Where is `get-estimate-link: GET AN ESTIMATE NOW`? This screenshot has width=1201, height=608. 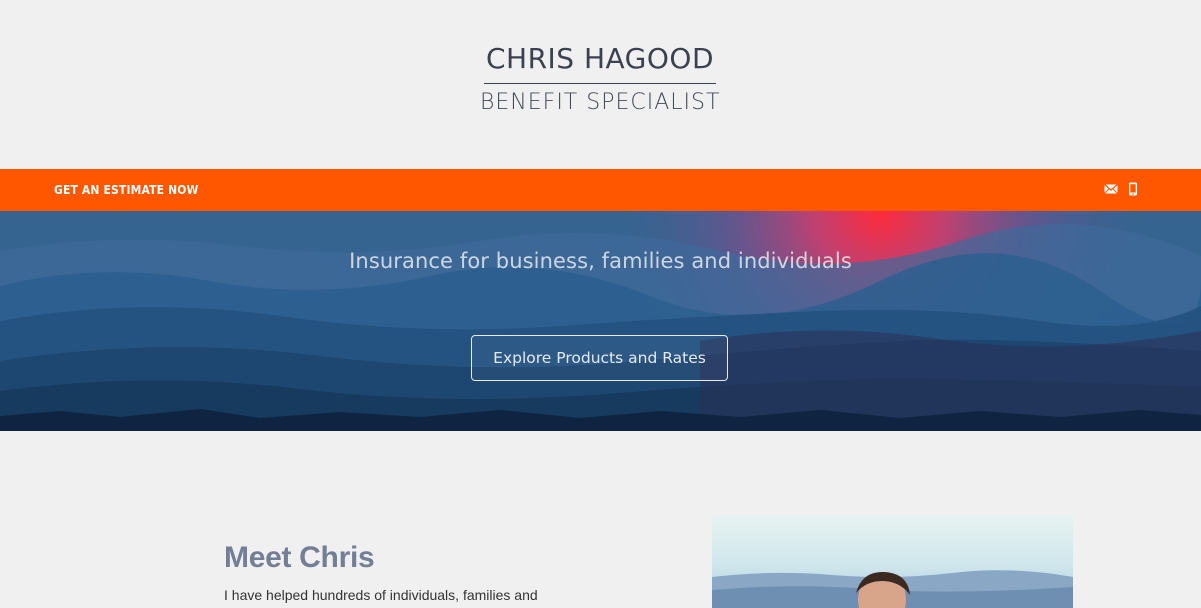
get-estimate-link: GET AN ESTIMATE NOW is located at coordinates (126, 189).